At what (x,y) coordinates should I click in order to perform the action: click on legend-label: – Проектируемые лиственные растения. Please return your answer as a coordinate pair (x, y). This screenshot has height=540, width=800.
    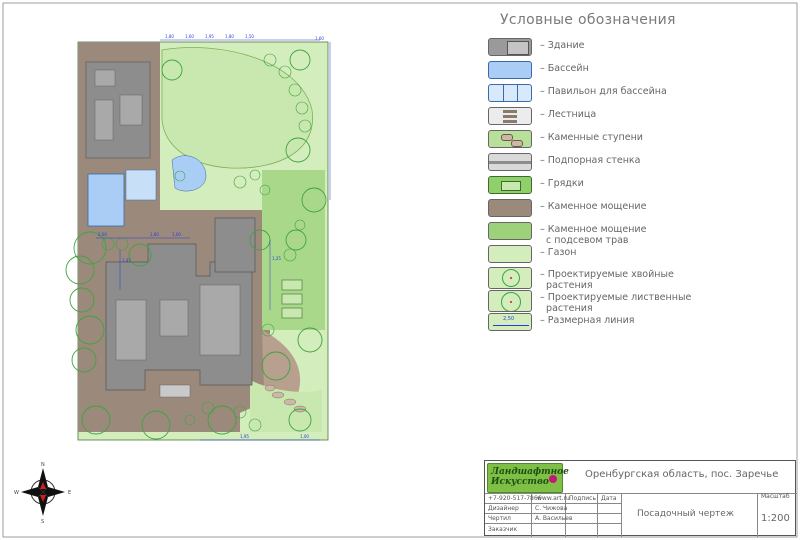
    Looking at the image, I should click on (616, 303).